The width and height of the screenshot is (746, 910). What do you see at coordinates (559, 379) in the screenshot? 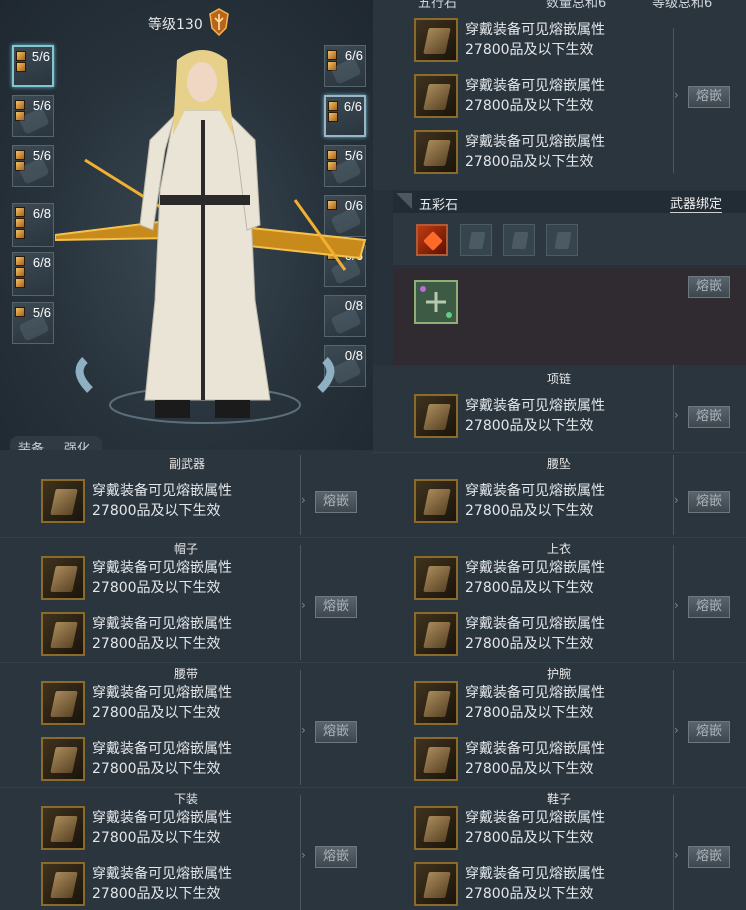
I see `section-title-necklace: 项链` at bounding box center [559, 379].